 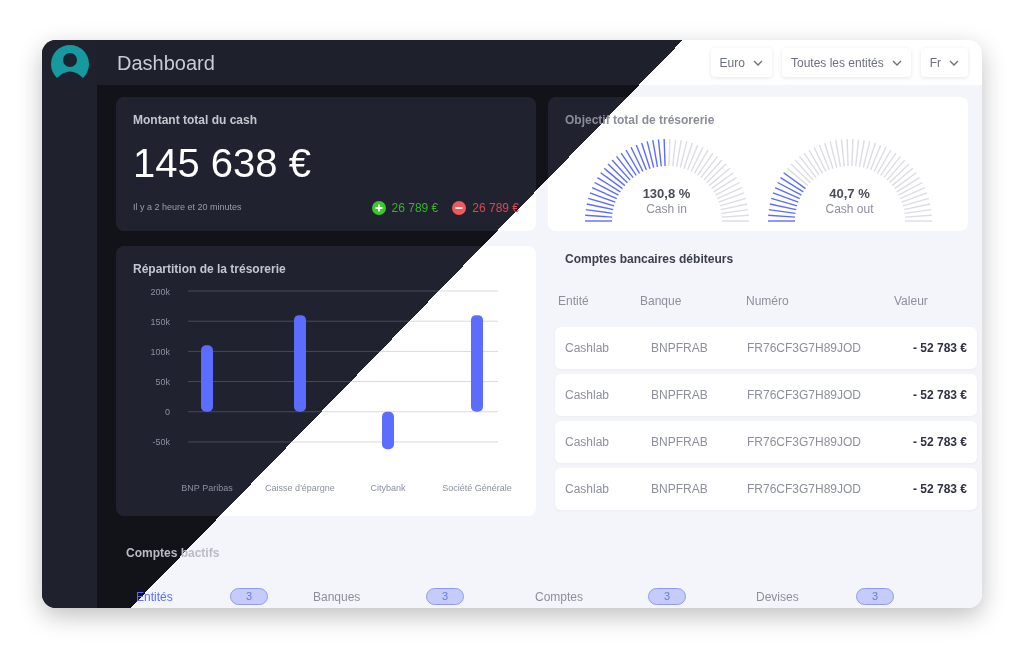 What do you see at coordinates (849, 209) in the screenshot?
I see `gauge-label: Cash out` at bounding box center [849, 209].